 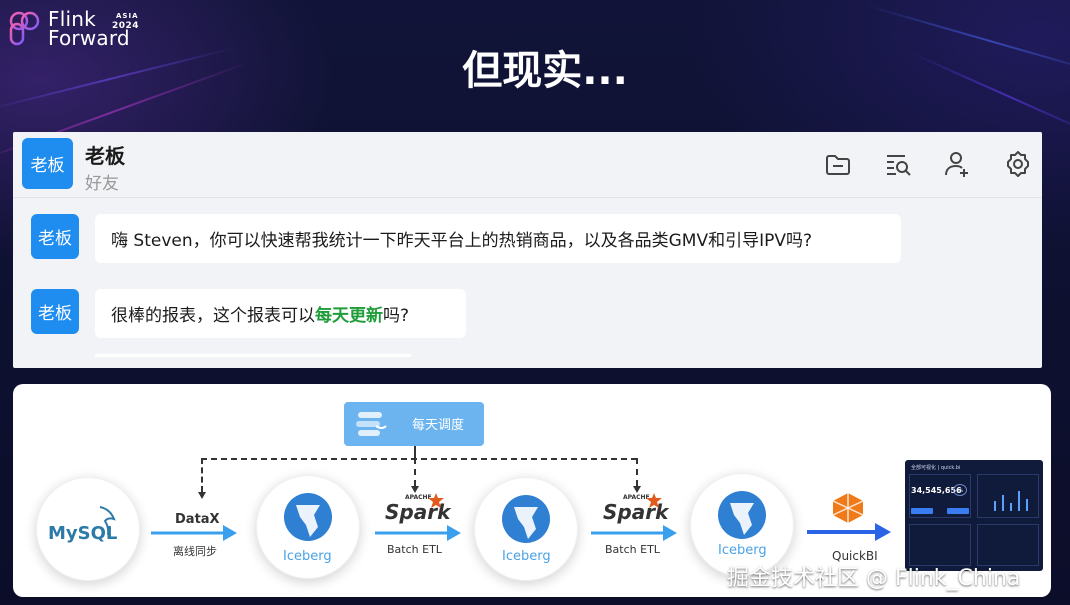 What do you see at coordinates (958, 164) in the screenshot?
I see `add-user-icon` at bounding box center [958, 164].